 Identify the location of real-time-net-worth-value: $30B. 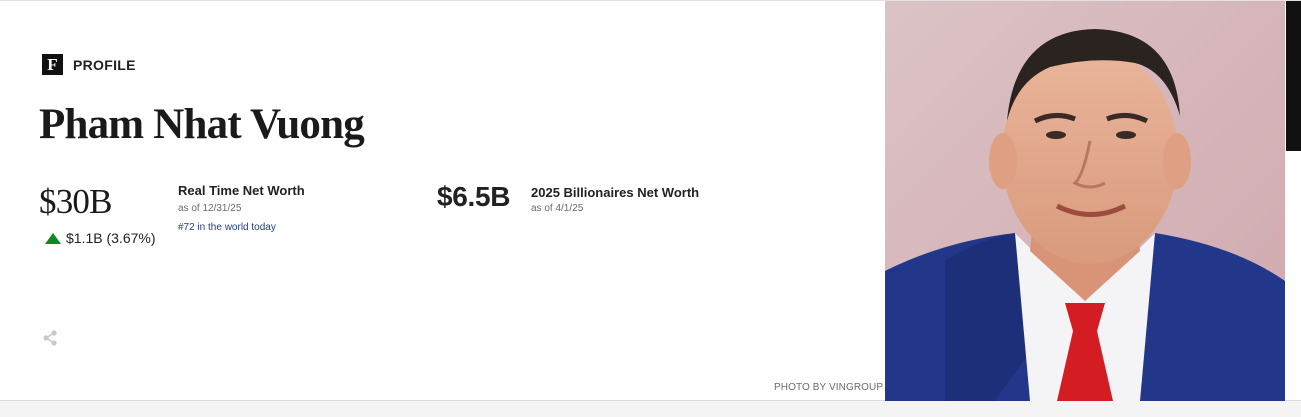
(75, 201).